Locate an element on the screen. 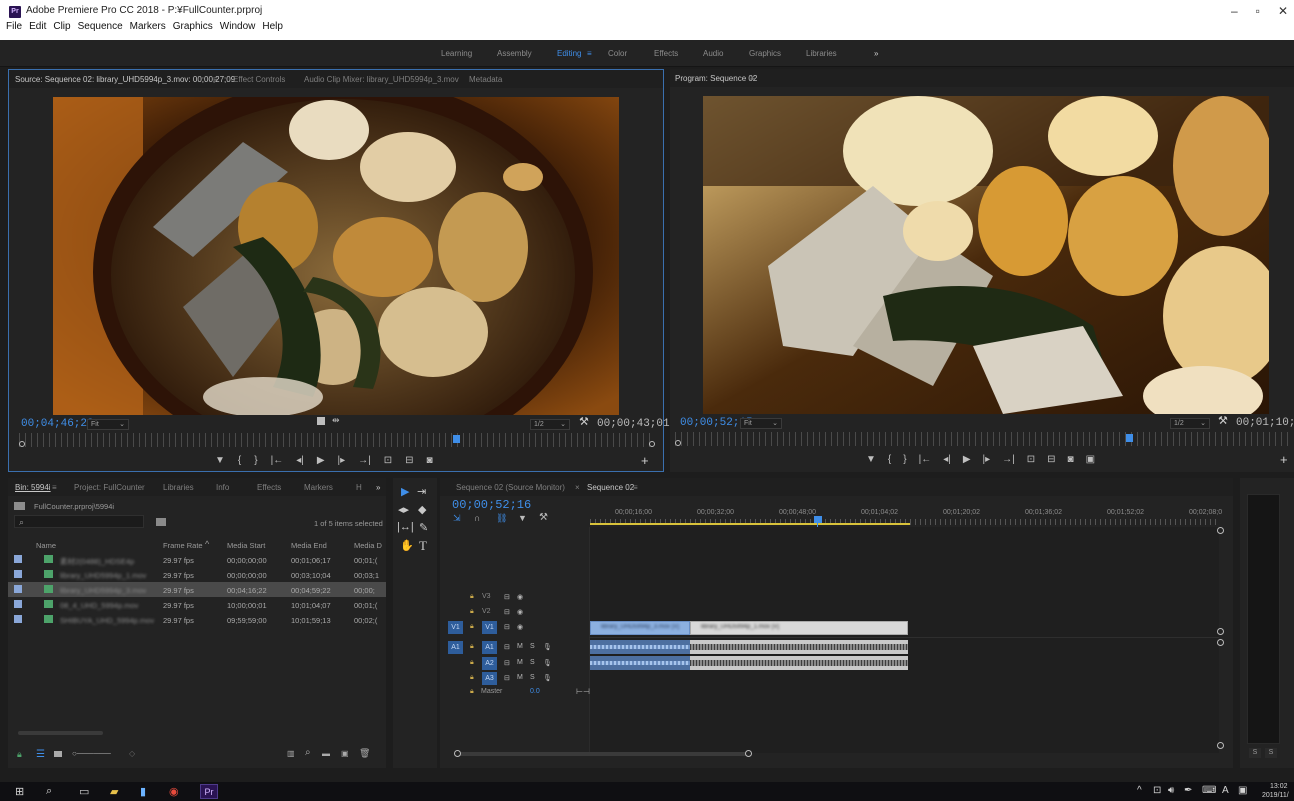 This screenshot has width=1294, height=801. go-to-in-button: |← is located at coordinates (277, 460).